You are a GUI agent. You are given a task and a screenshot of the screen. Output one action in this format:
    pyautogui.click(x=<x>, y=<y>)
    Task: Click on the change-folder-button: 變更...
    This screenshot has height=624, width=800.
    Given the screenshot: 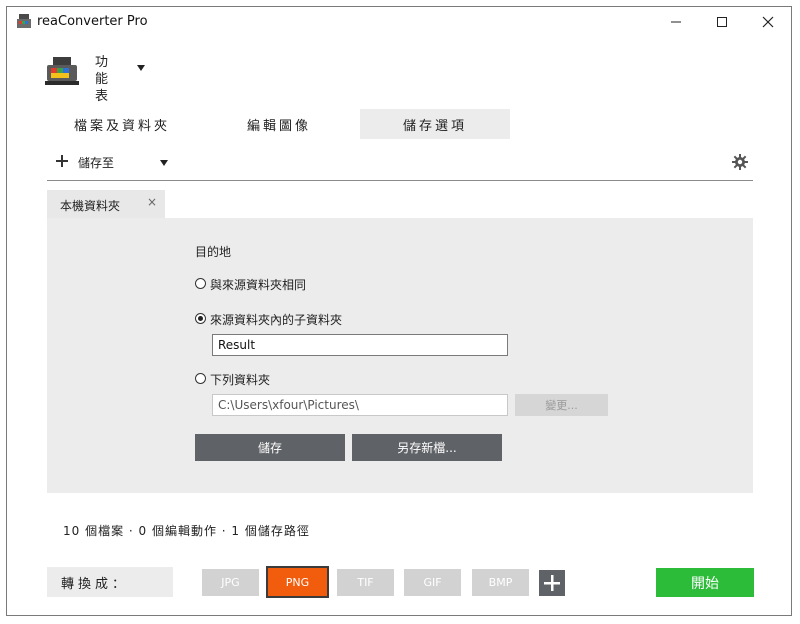 What is the action you would take?
    pyautogui.click(x=561, y=405)
    